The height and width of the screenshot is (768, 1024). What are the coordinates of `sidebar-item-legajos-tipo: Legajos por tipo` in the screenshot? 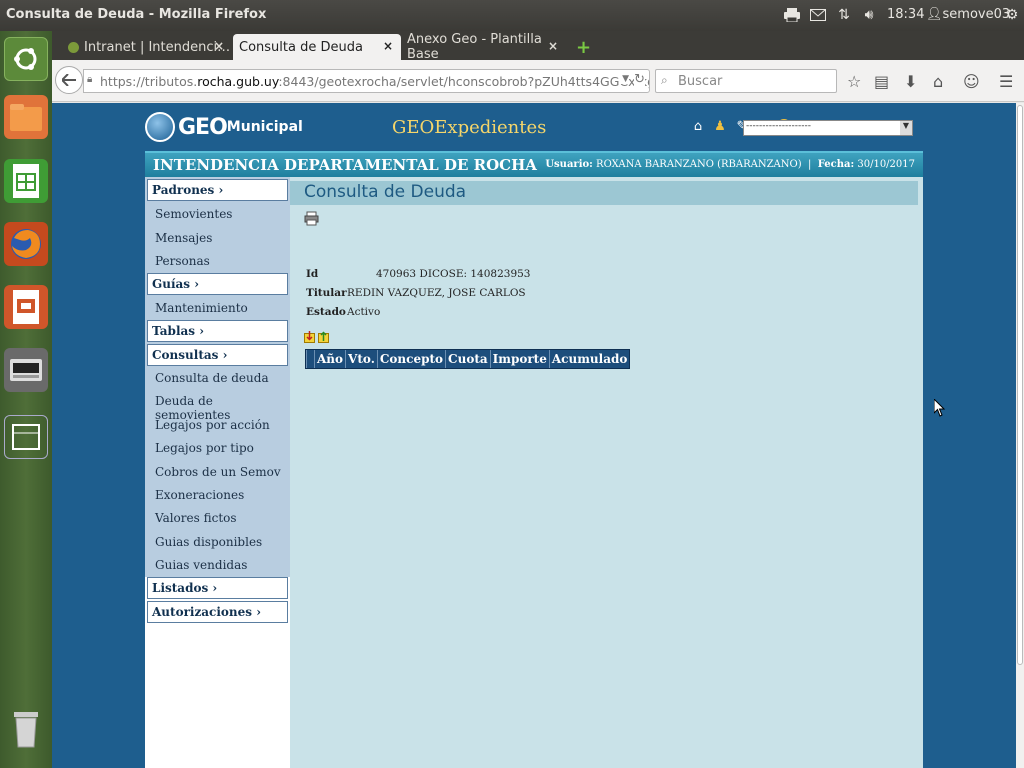 It's located at (204, 448).